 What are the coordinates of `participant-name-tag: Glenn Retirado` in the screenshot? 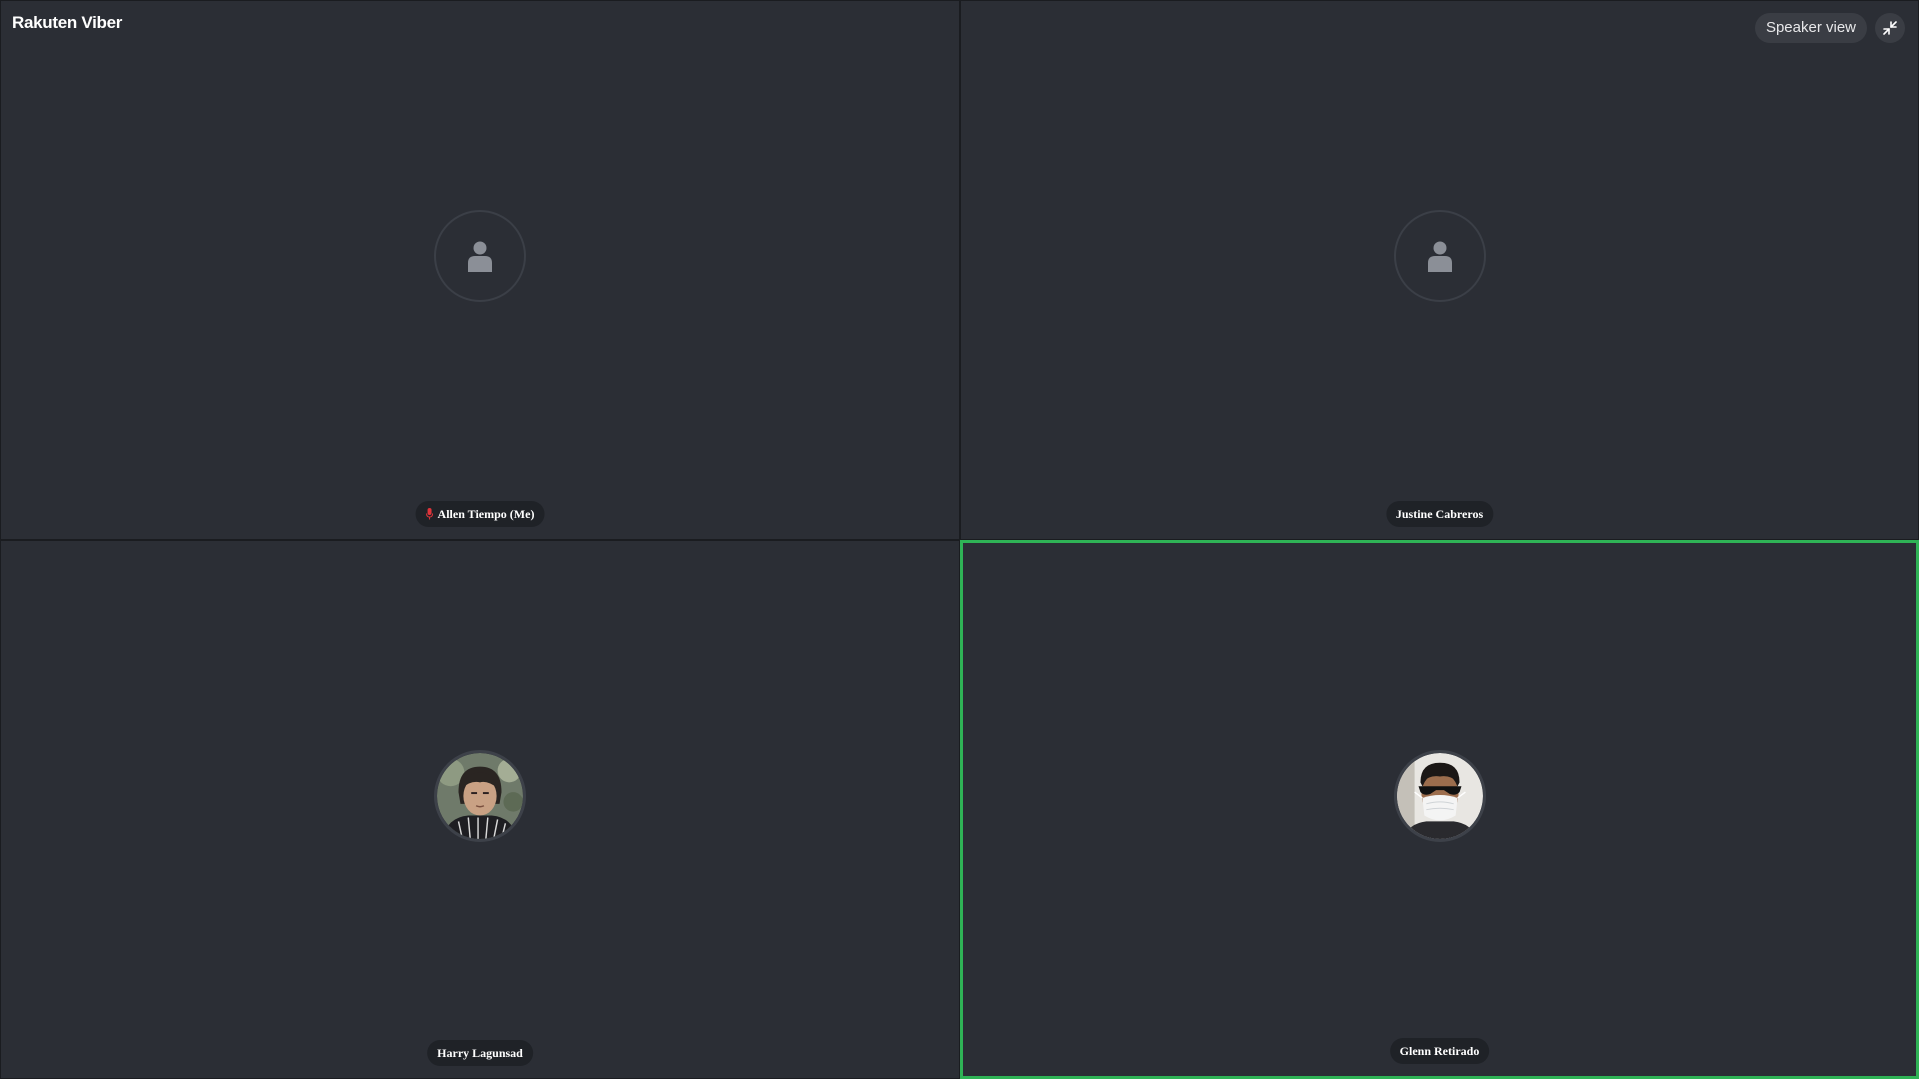 It's located at (1439, 1051).